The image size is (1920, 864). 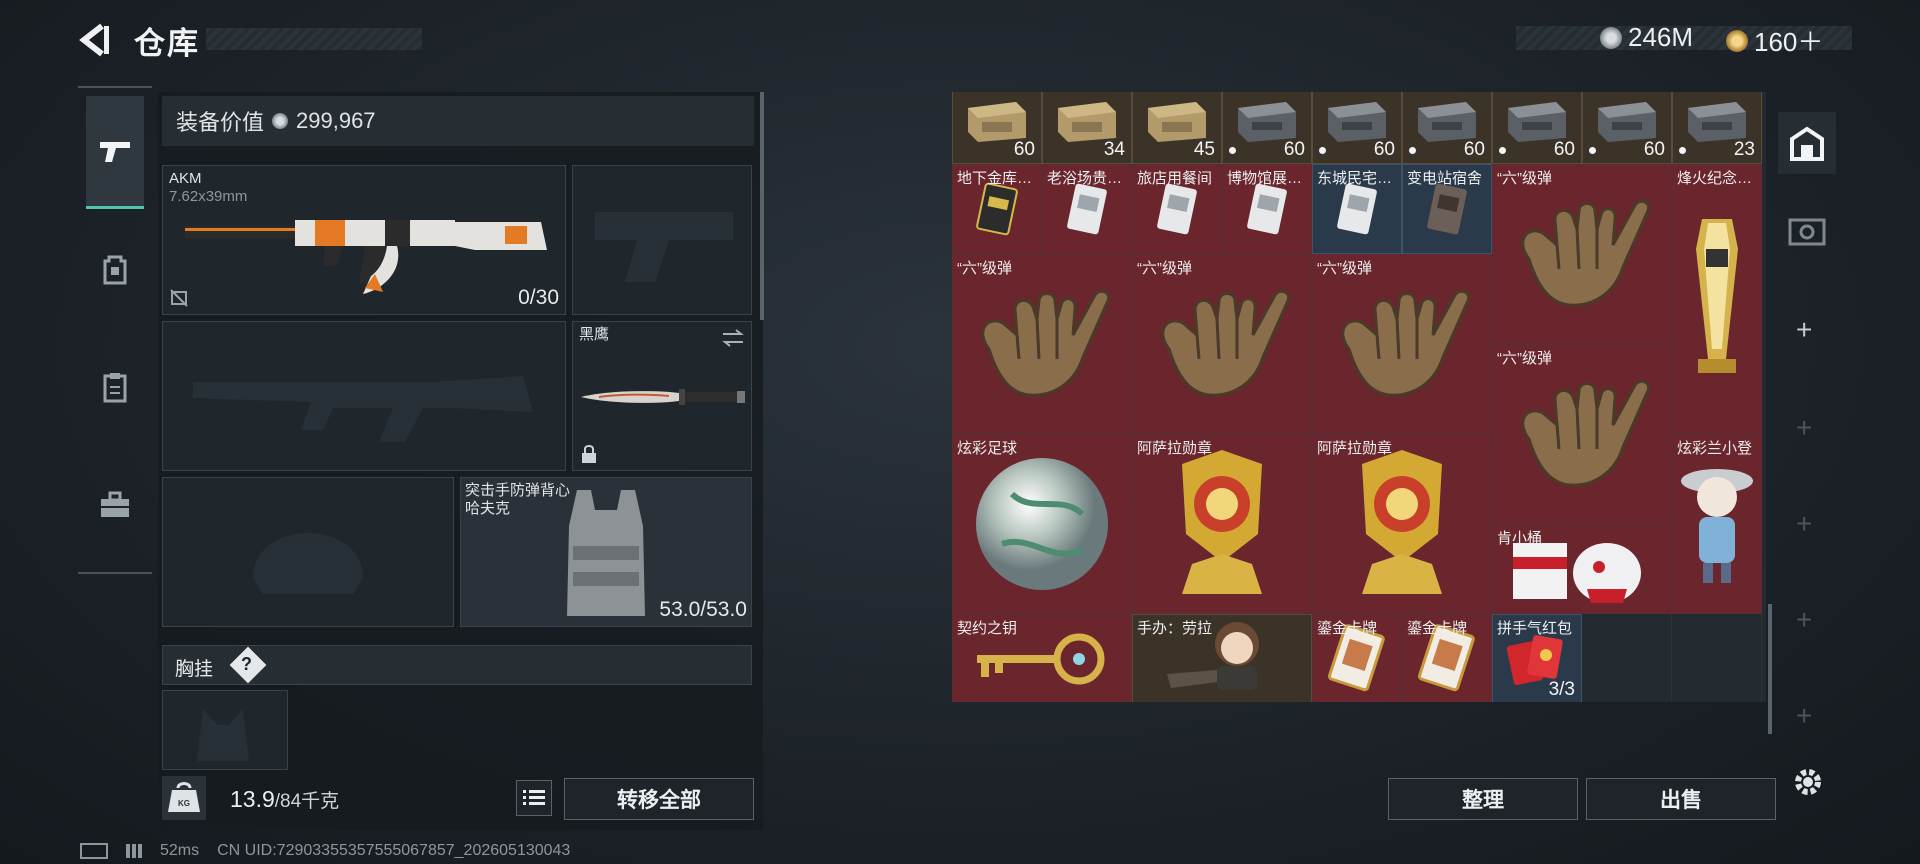 What do you see at coordinates (703, 609) in the screenshot?
I see `armor-durability: 53.0/53.0` at bounding box center [703, 609].